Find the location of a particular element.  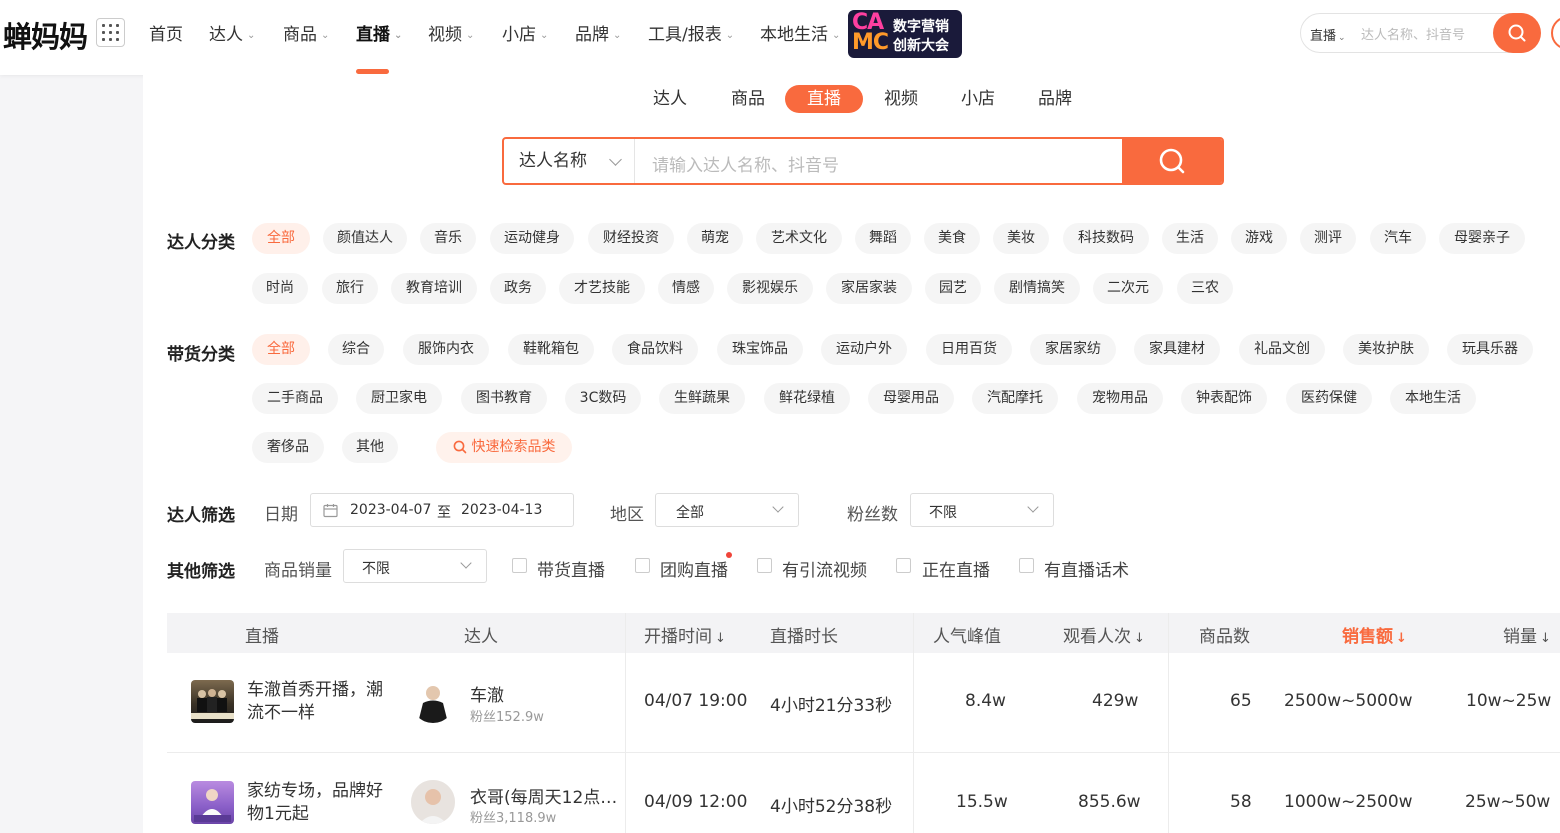

goods-cat-chip: 美妆护肤 is located at coordinates (1386, 349).